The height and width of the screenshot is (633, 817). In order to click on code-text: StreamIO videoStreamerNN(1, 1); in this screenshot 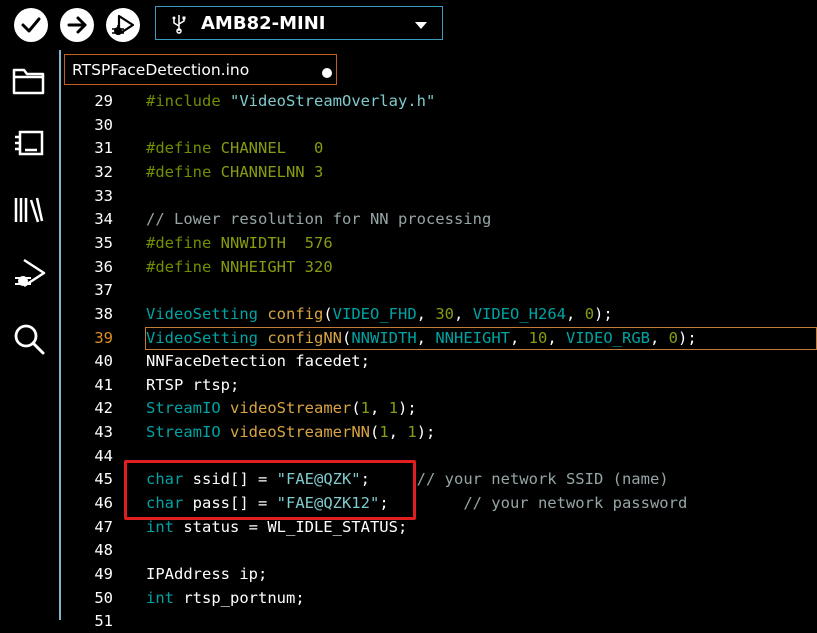, I will do `click(290, 432)`.